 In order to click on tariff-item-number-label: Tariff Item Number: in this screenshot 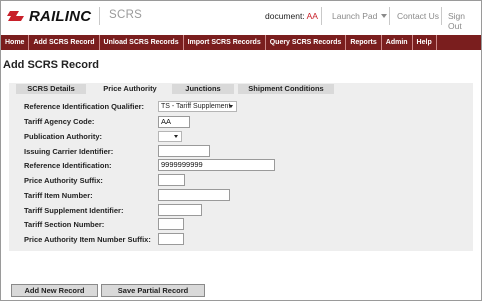, I will do `click(58, 195)`.